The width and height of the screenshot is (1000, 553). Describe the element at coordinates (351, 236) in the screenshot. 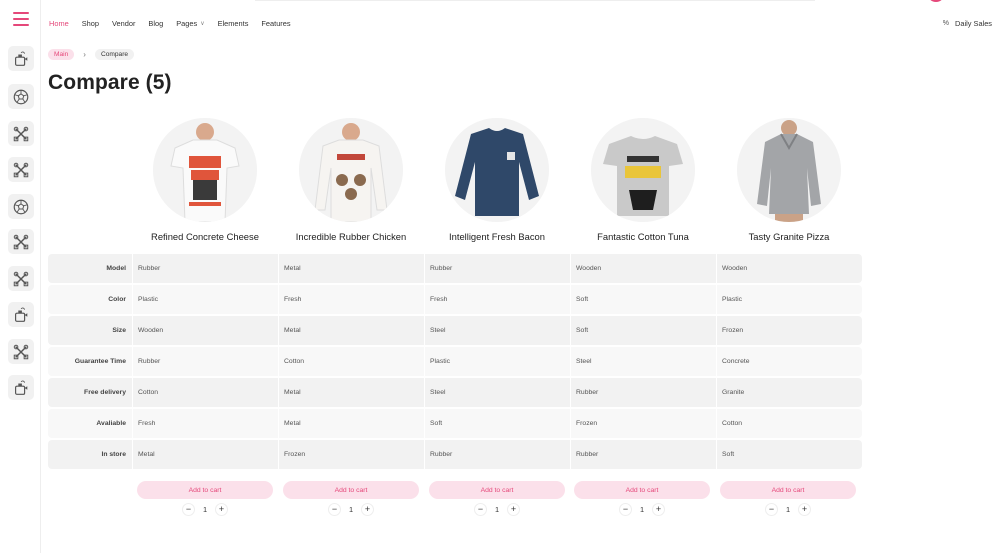

I see `product-name: Incredible Rubber Chicken` at that location.